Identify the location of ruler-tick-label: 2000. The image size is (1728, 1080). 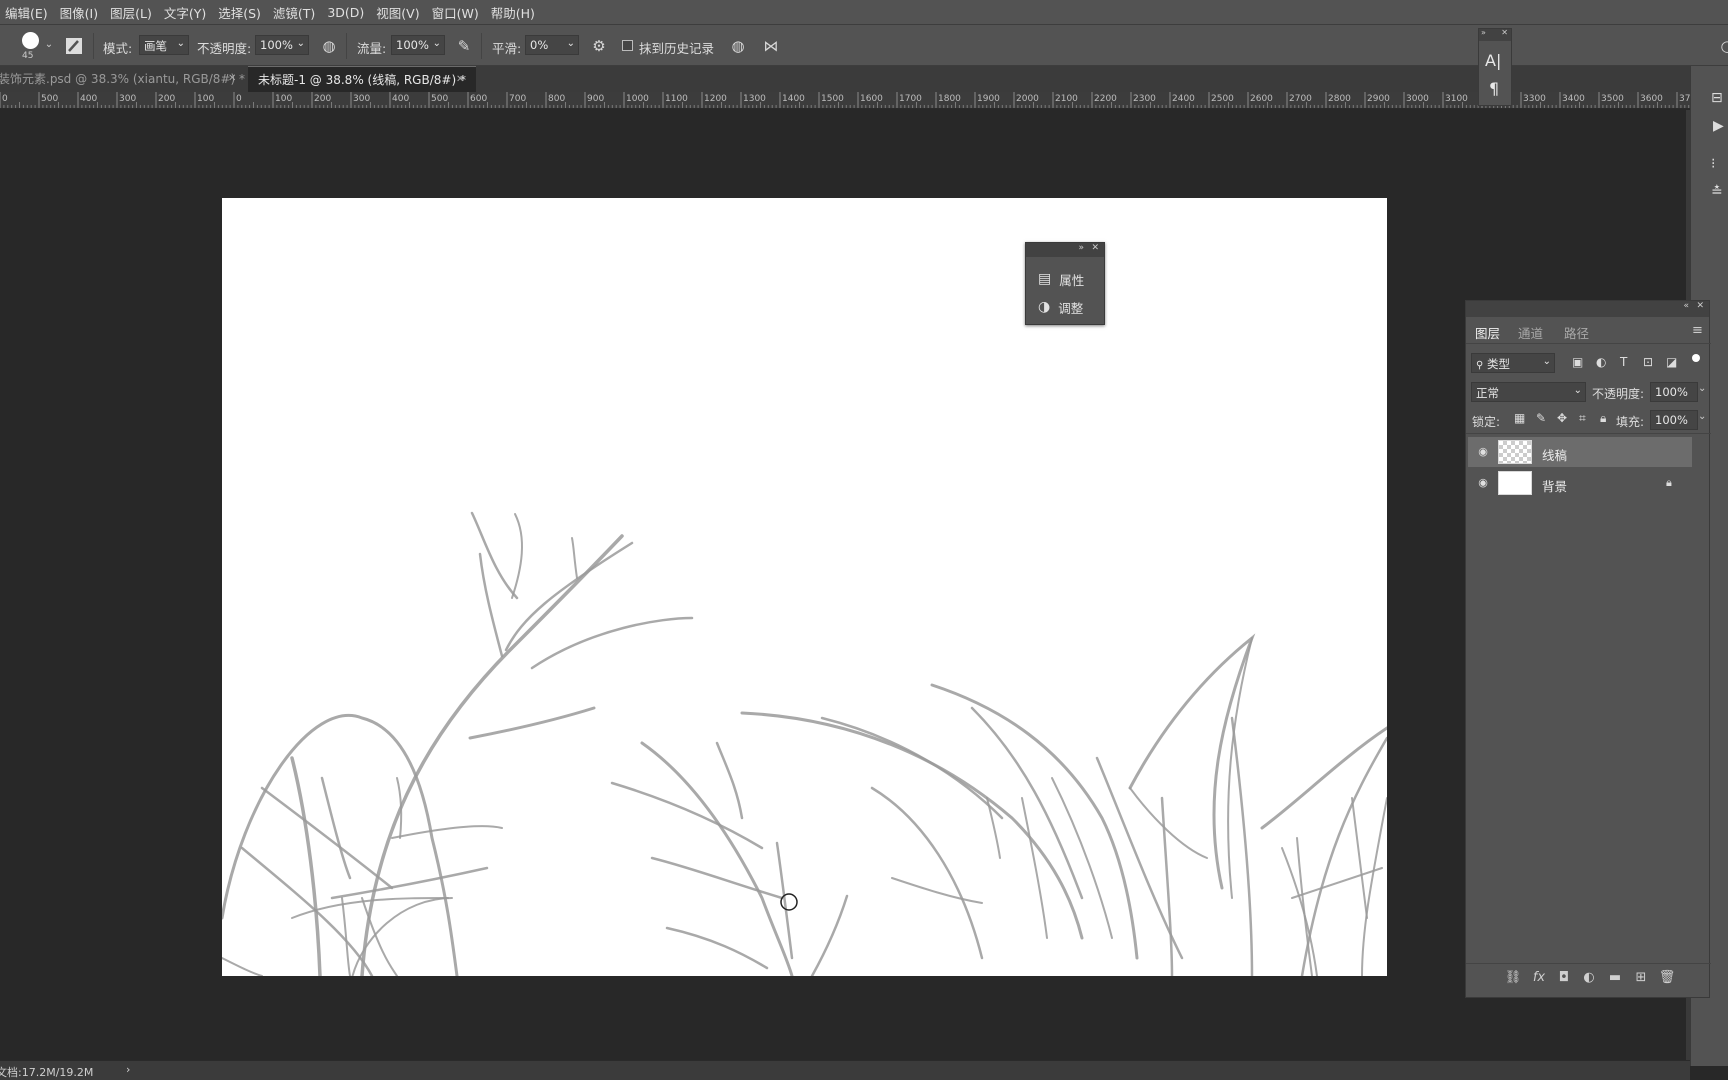
(1027, 99).